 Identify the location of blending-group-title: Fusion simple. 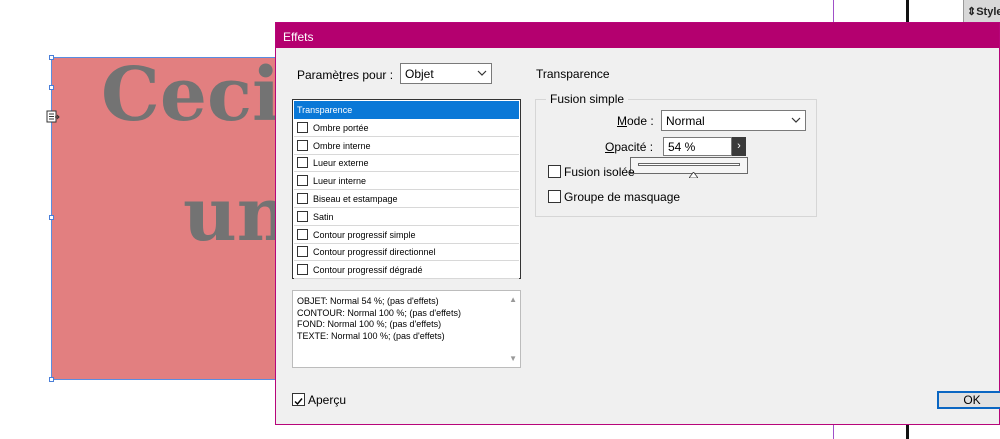
(587, 99).